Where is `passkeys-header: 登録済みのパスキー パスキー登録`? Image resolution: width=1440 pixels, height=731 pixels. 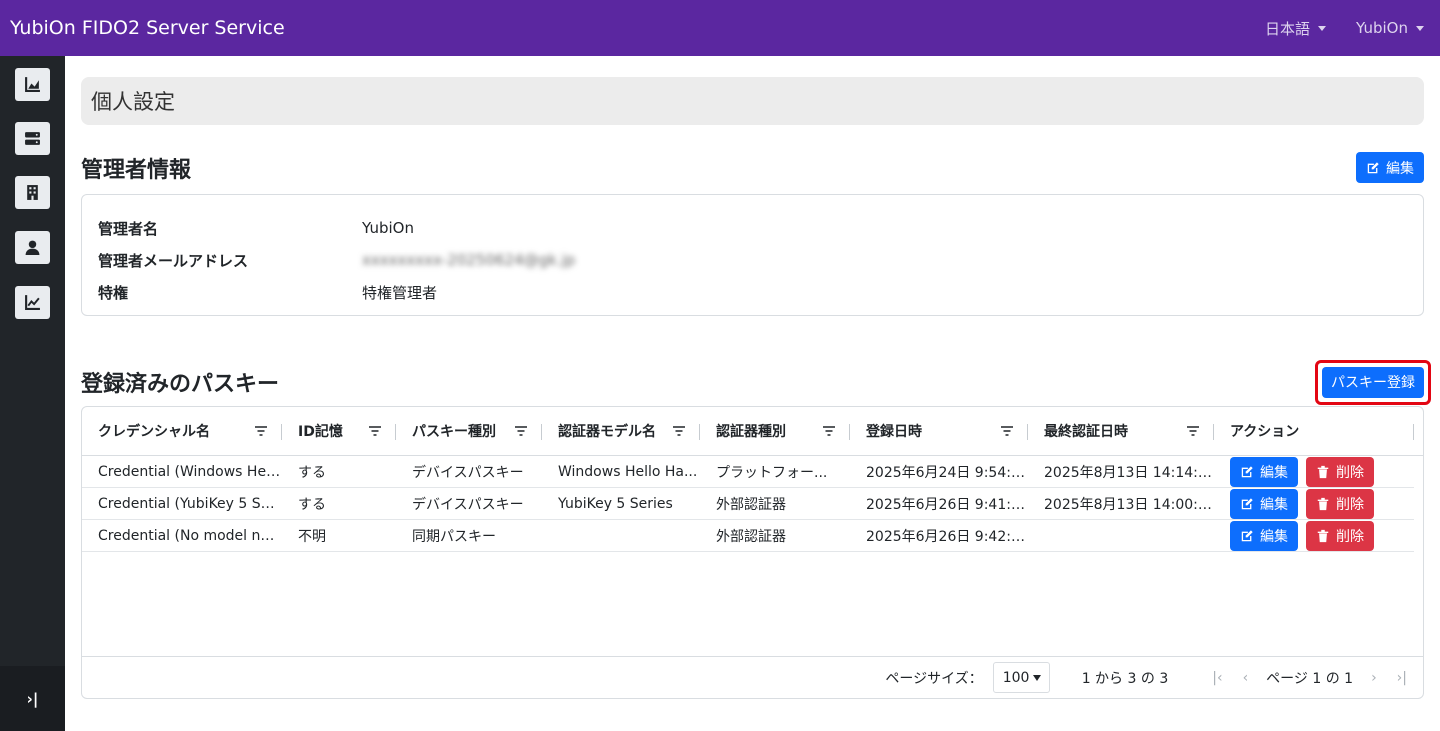 passkeys-header: 登録済みのパスキー パスキー登録 is located at coordinates (756, 382).